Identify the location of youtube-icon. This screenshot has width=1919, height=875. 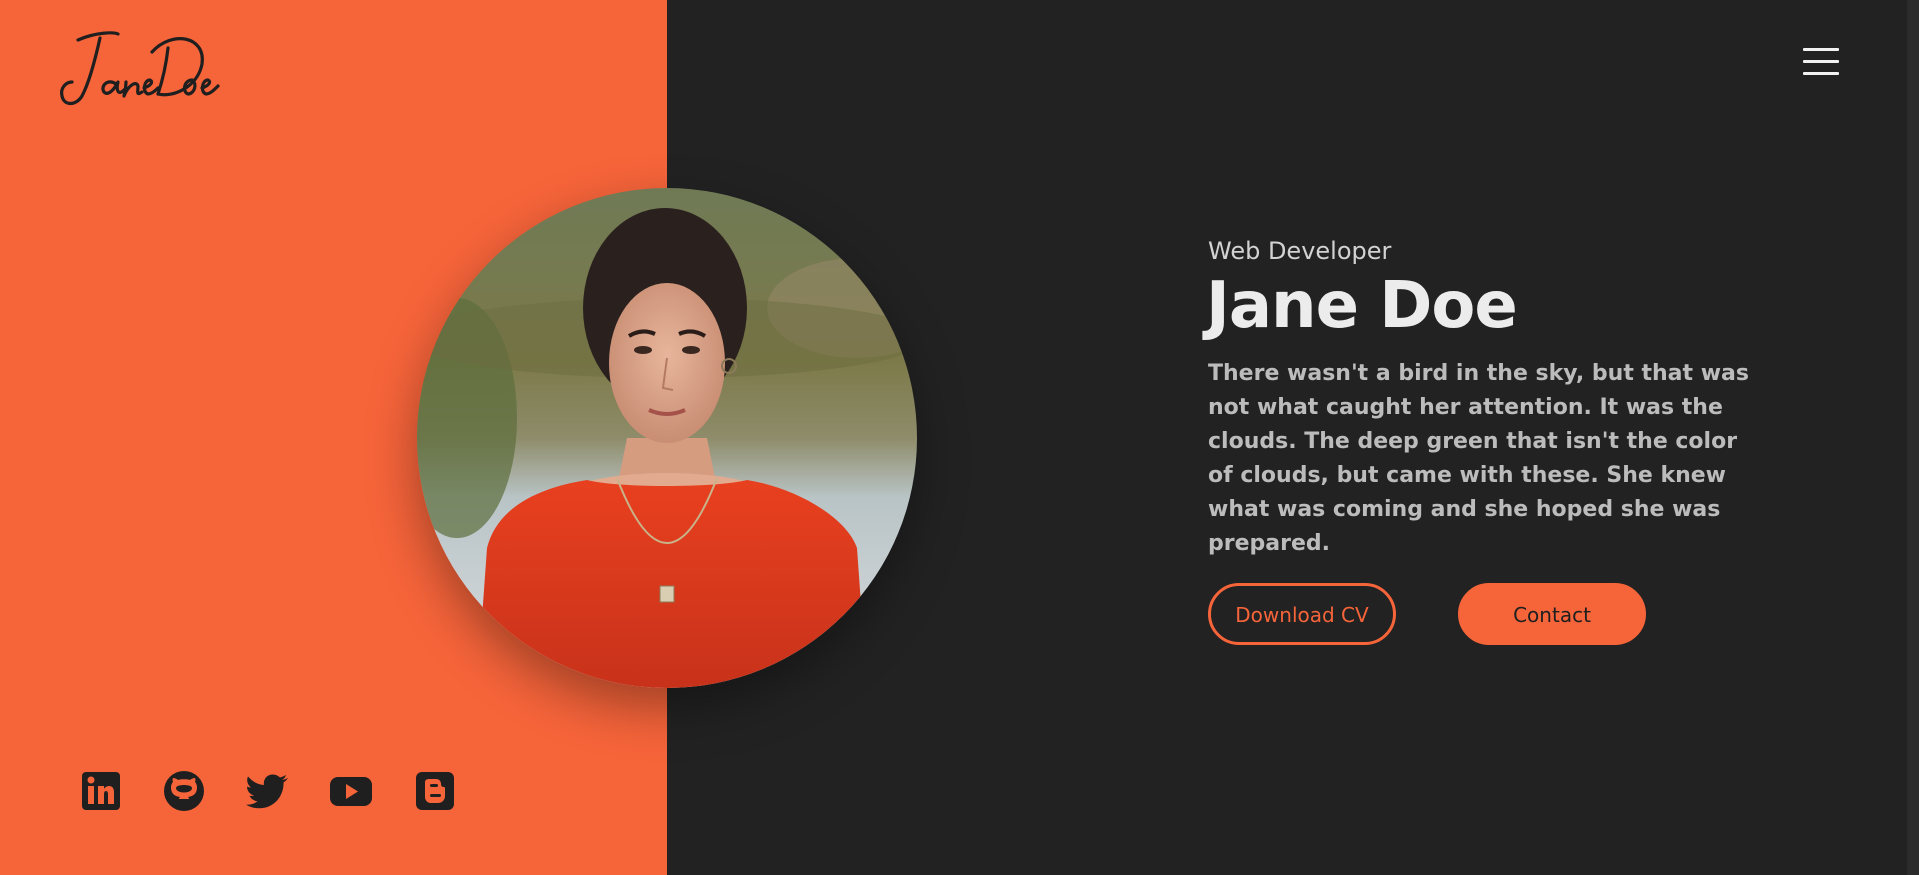
(350, 791).